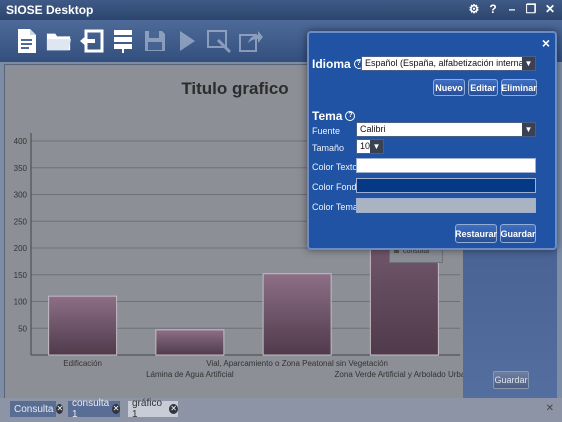 The image size is (562, 422). I want to click on delete-language-button: Eliminar, so click(519, 87).